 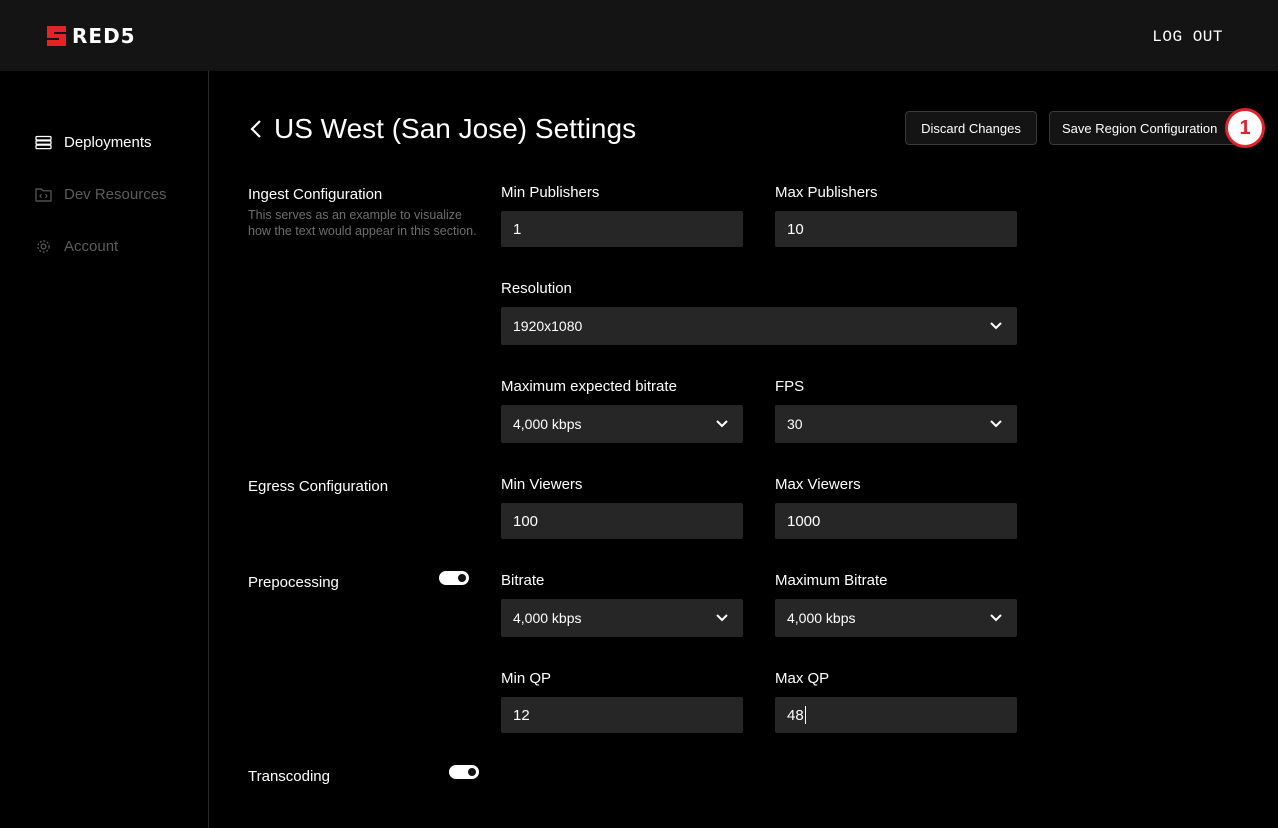 I want to click on resolution-select: 1920x1080, so click(x=759, y=326).